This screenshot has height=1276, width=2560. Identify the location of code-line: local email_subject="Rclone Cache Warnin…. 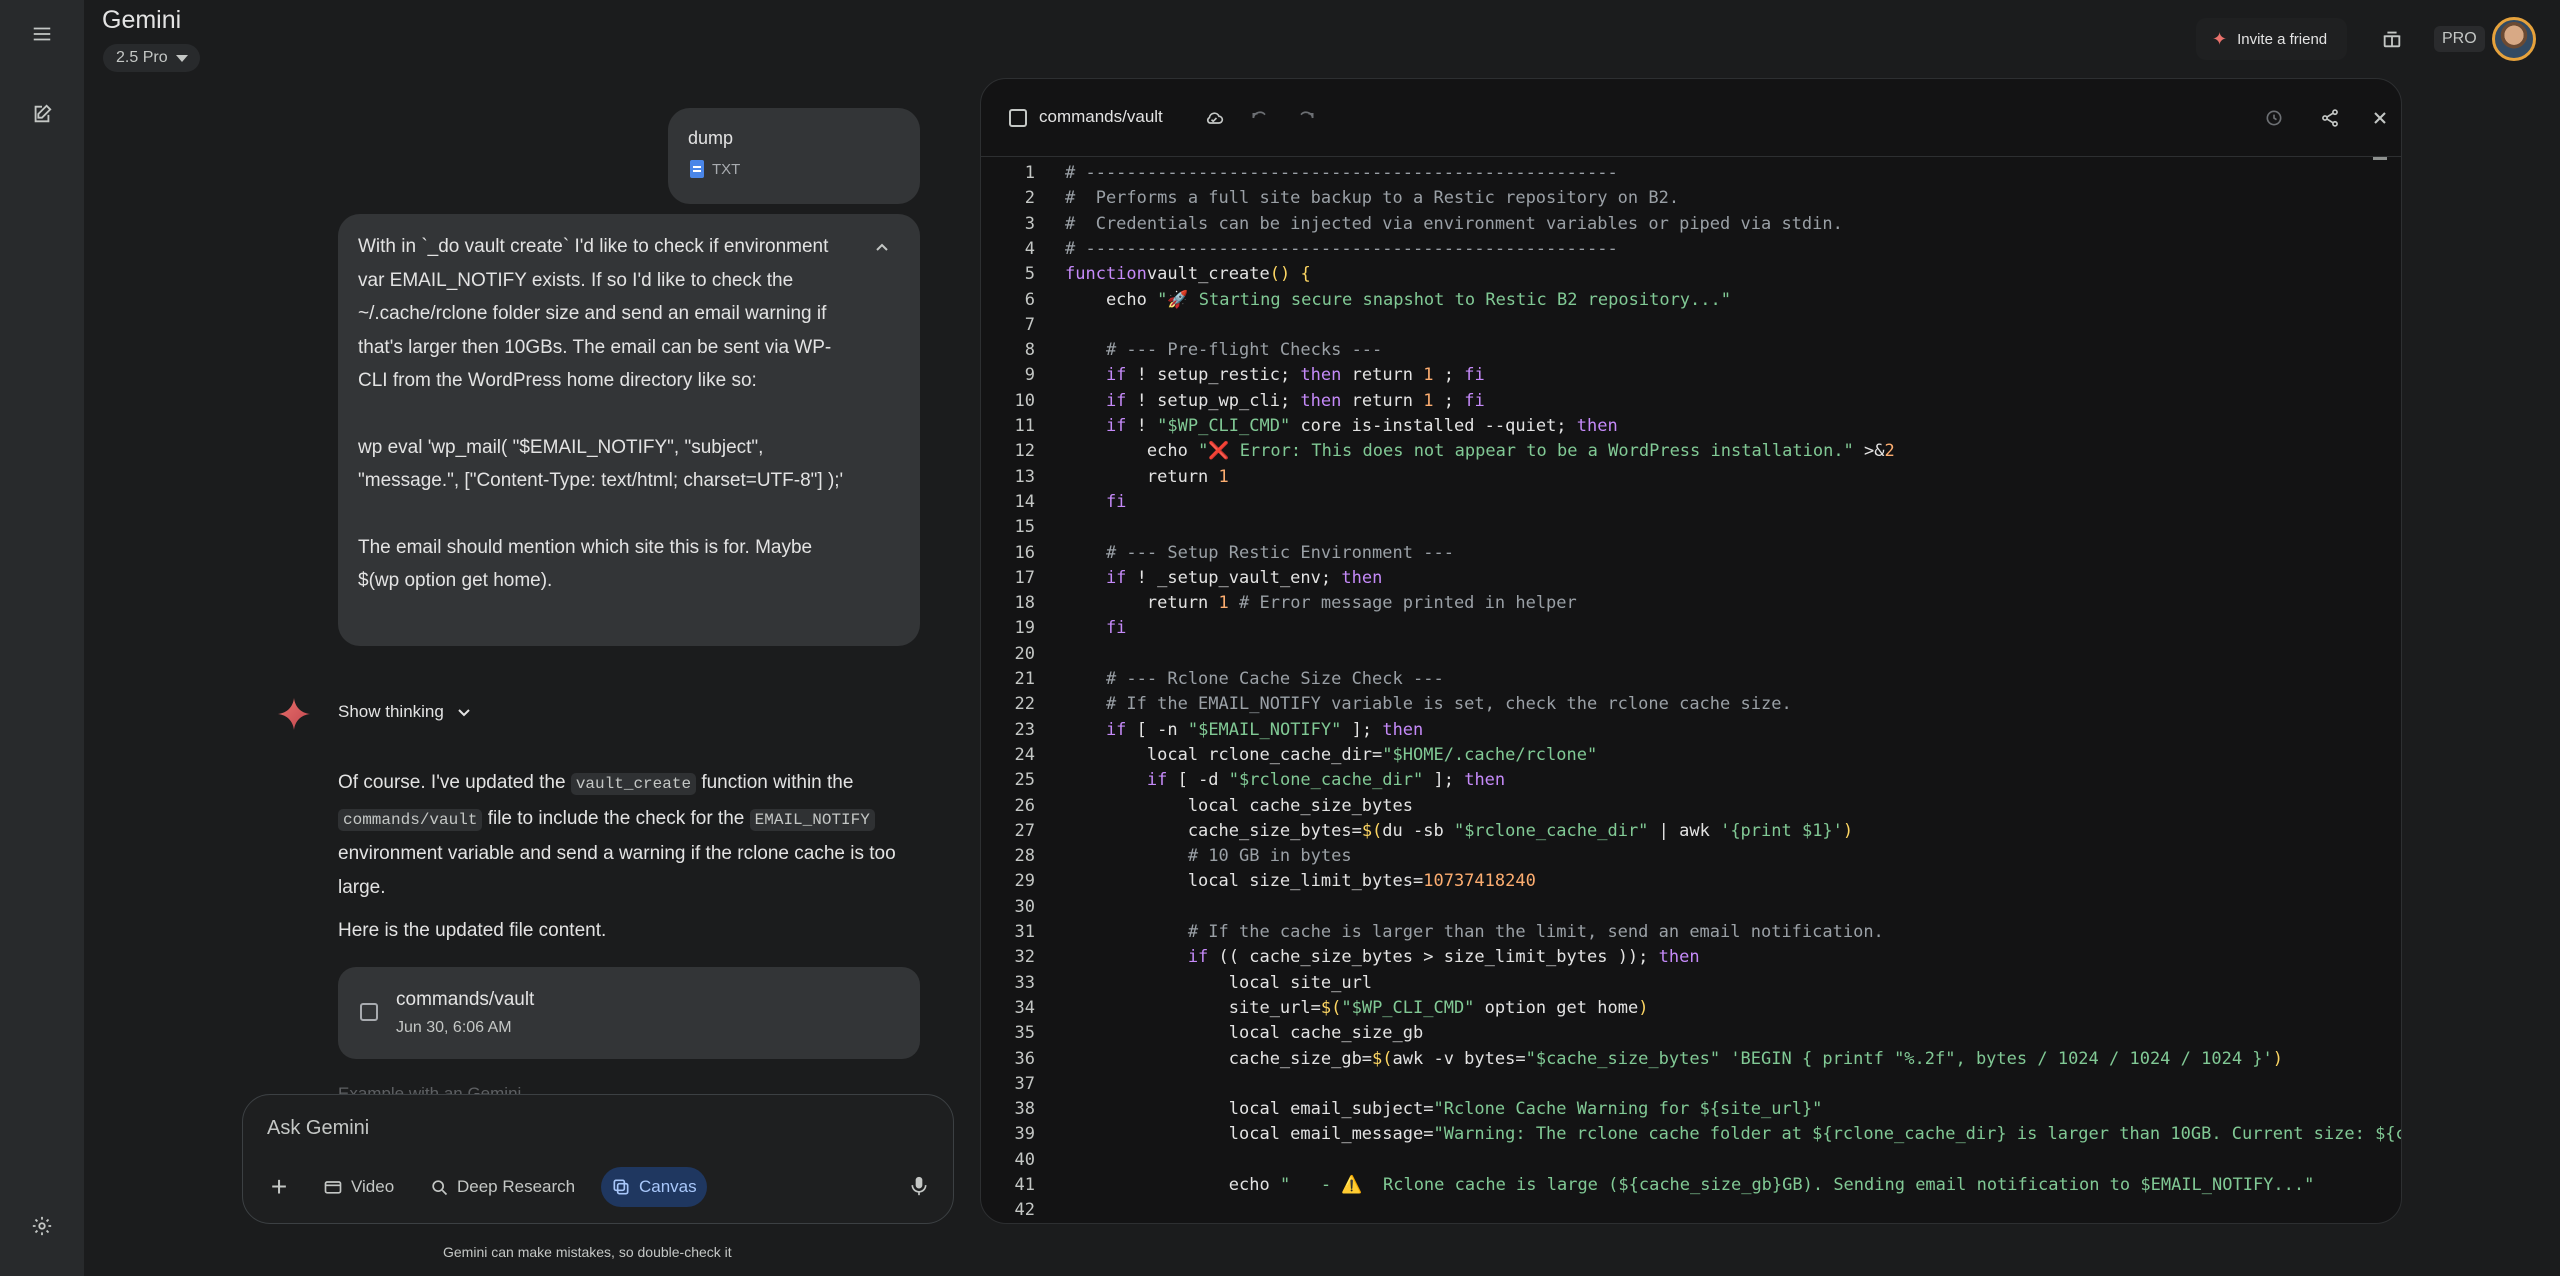
(1444, 1109).